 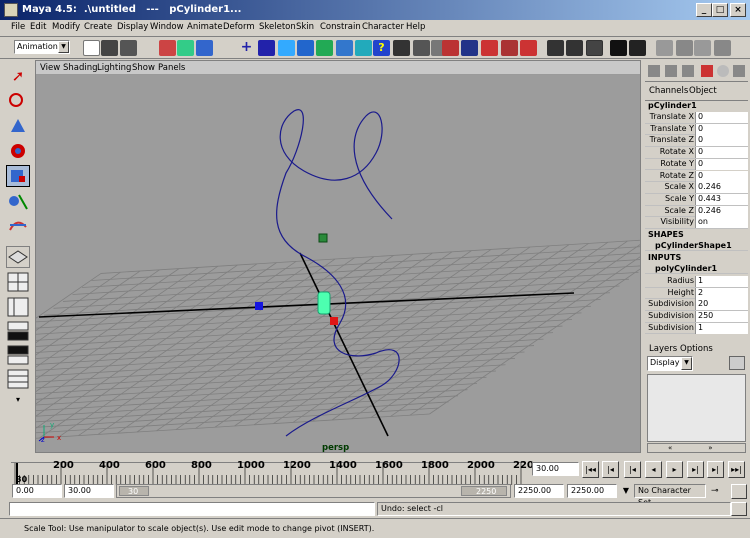 I want to click on channel-row: Rotate Z0, so click(x=696, y=176).